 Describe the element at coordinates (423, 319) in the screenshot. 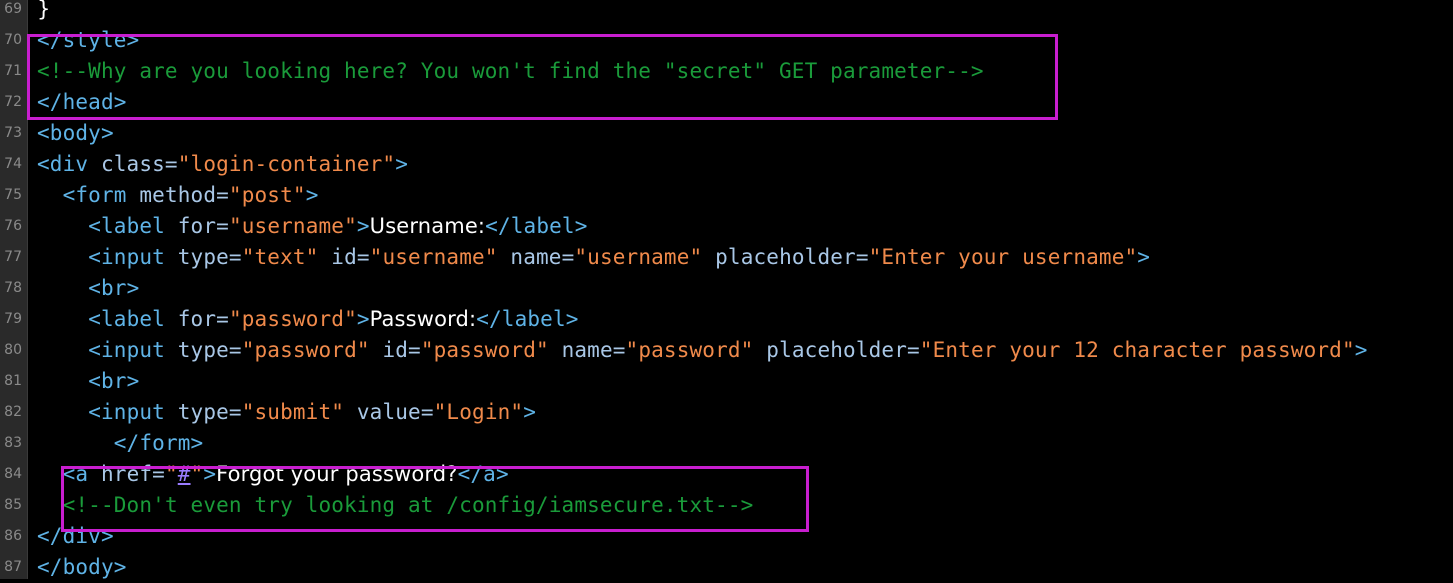

I see `token-txt: Password:` at that location.